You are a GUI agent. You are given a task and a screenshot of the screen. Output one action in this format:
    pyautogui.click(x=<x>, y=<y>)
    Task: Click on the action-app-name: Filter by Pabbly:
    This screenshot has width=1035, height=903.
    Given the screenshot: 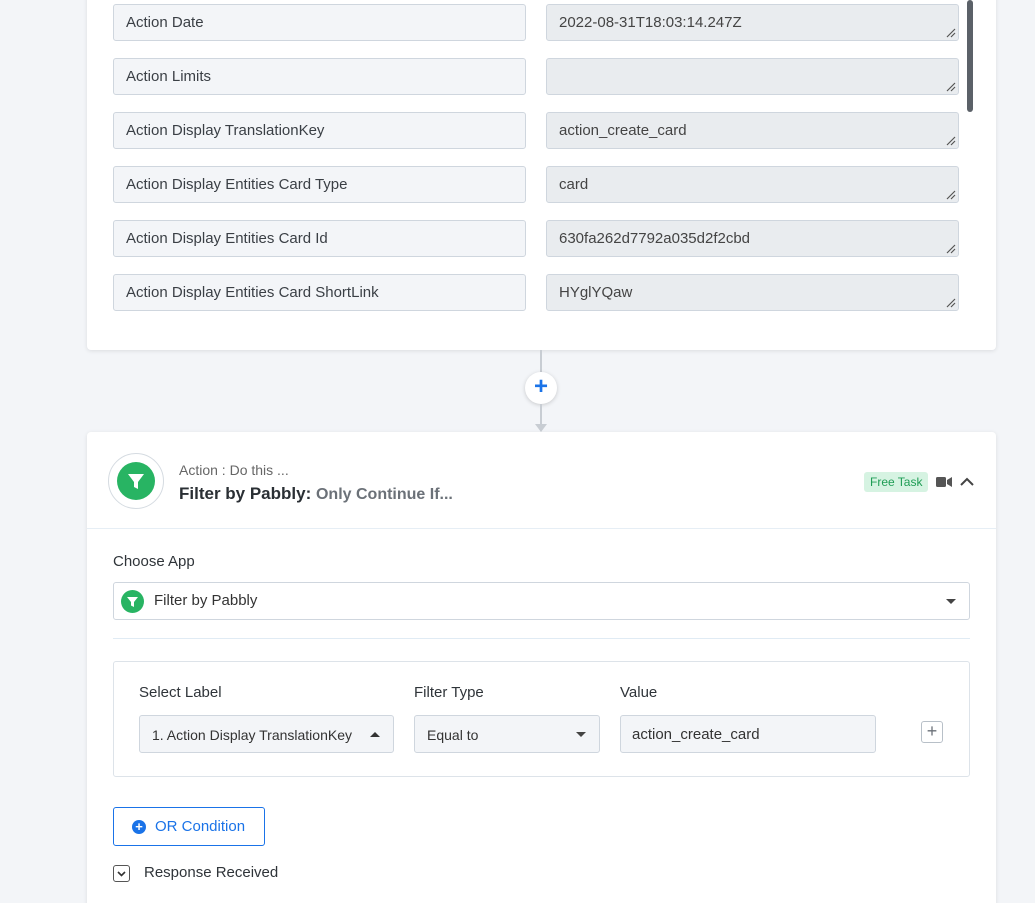 What is the action you would take?
    pyautogui.click(x=245, y=493)
    